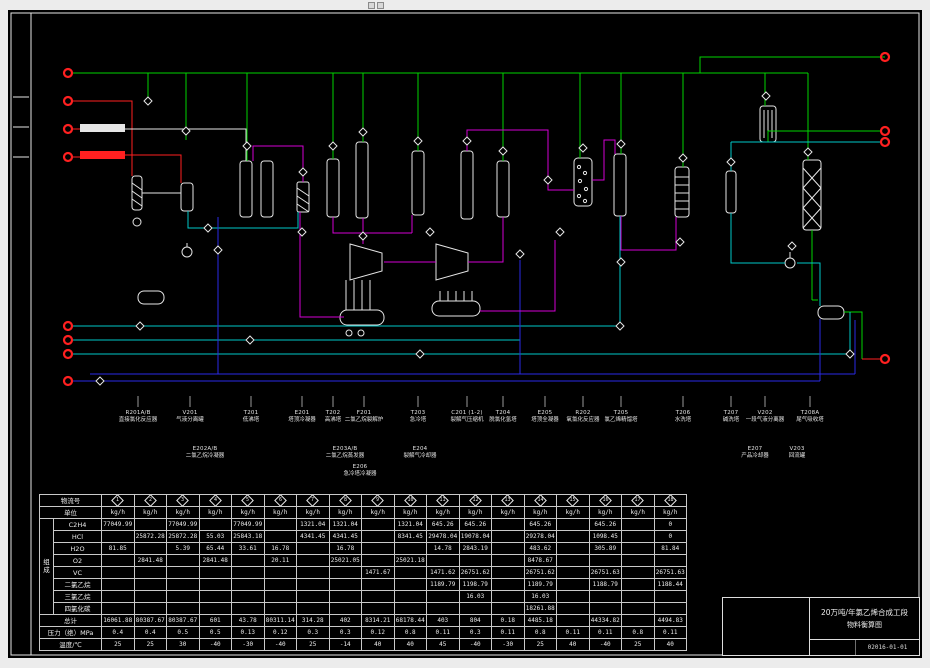 The image size is (930, 668). I want to click on value-cell: 0.13, so click(248, 632).